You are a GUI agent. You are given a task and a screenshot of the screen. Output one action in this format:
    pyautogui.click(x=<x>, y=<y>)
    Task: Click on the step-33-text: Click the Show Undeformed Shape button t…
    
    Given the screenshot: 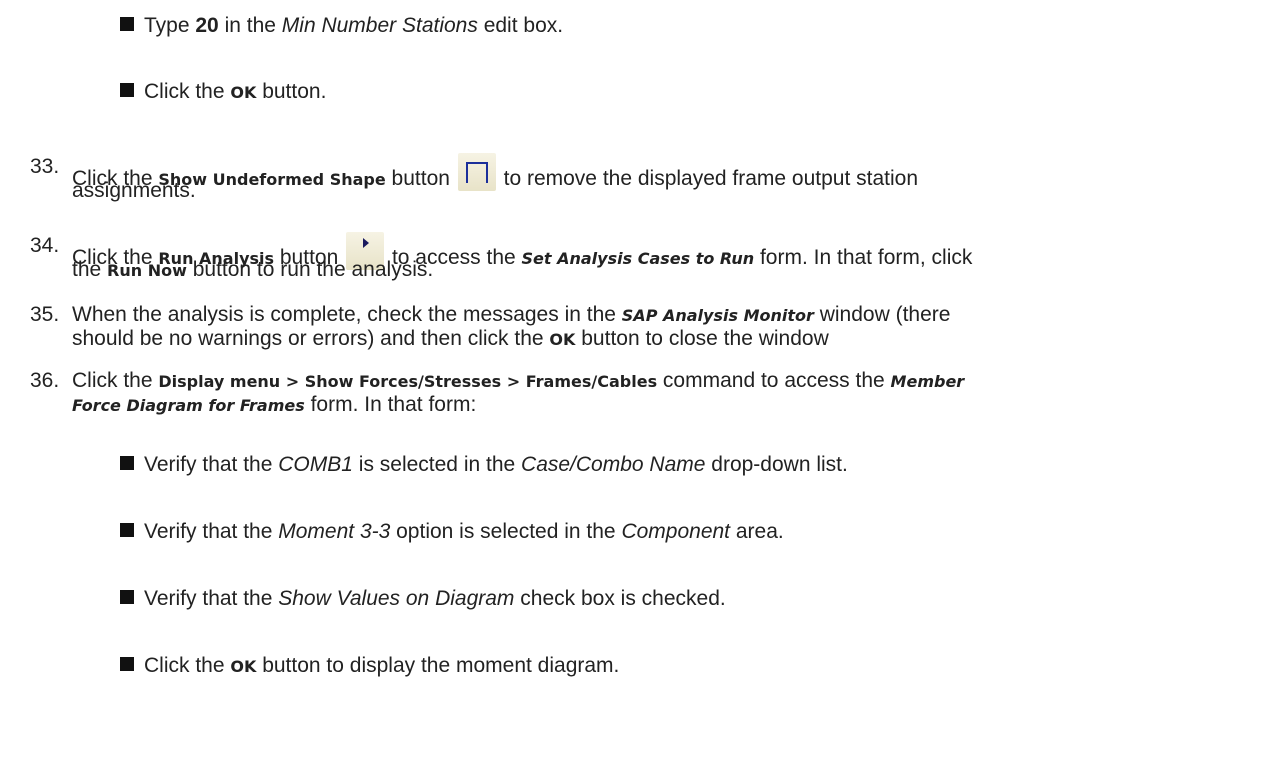 What is the action you would take?
    pyautogui.click(x=495, y=173)
    